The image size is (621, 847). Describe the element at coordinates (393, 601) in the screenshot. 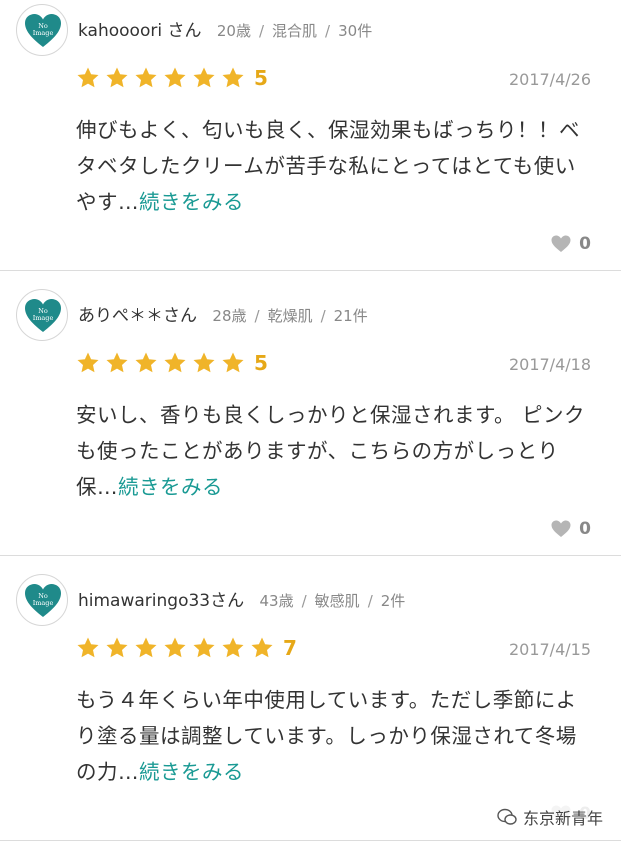

I see `user-review-count: 2件` at that location.